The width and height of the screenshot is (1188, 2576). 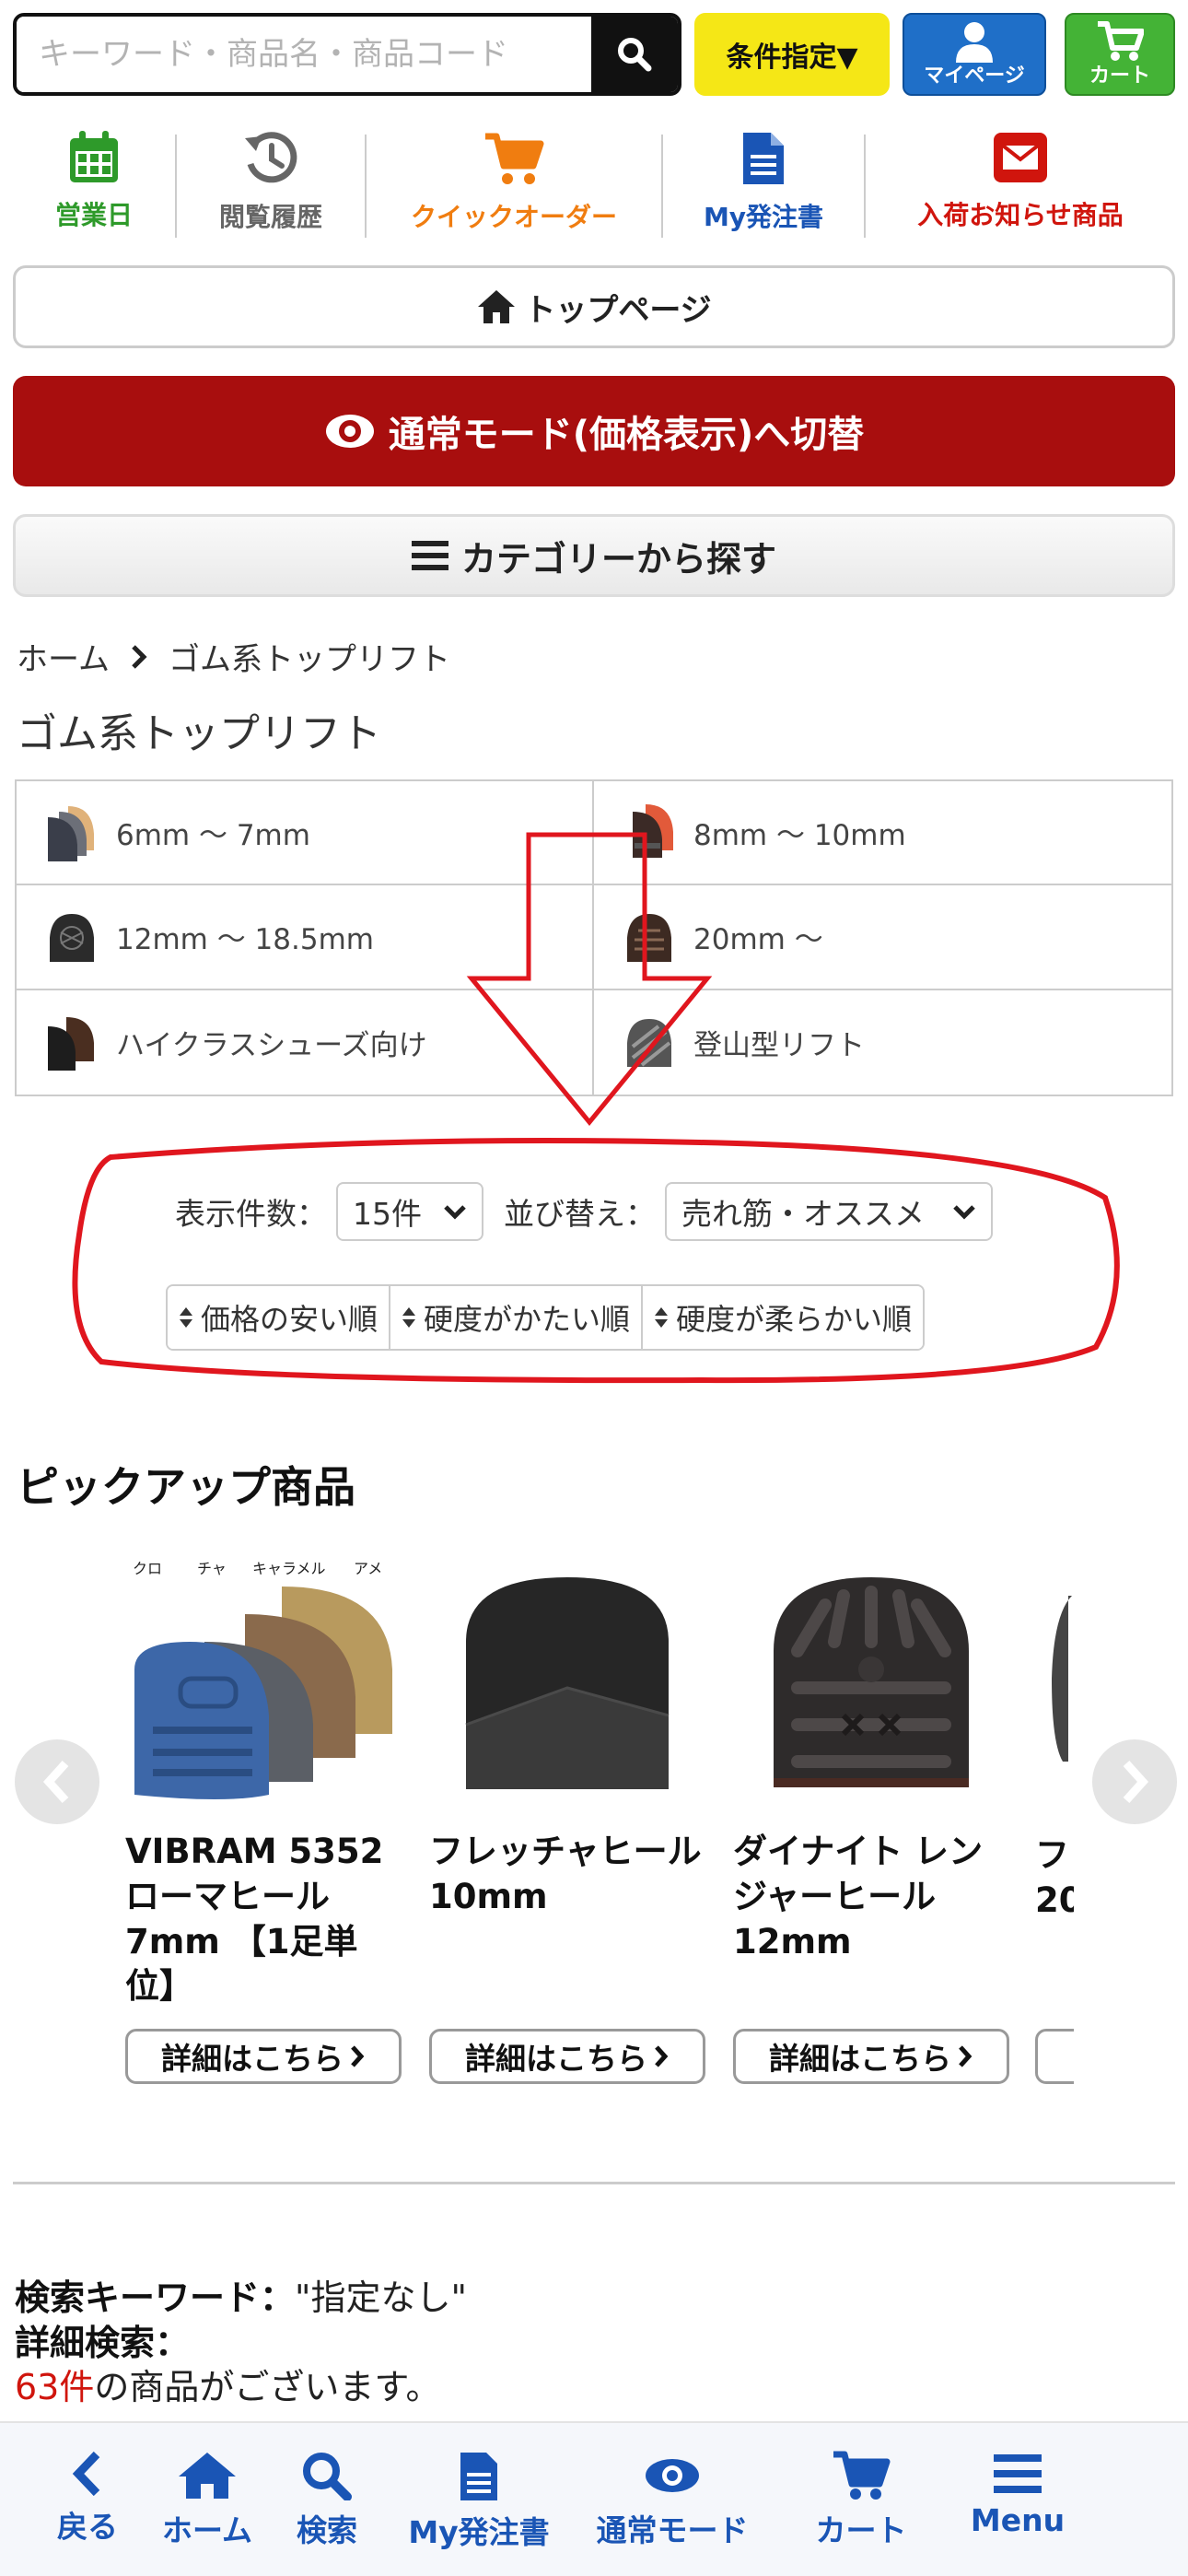 What do you see at coordinates (1054, 2056) in the screenshot?
I see `detail-button` at bounding box center [1054, 2056].